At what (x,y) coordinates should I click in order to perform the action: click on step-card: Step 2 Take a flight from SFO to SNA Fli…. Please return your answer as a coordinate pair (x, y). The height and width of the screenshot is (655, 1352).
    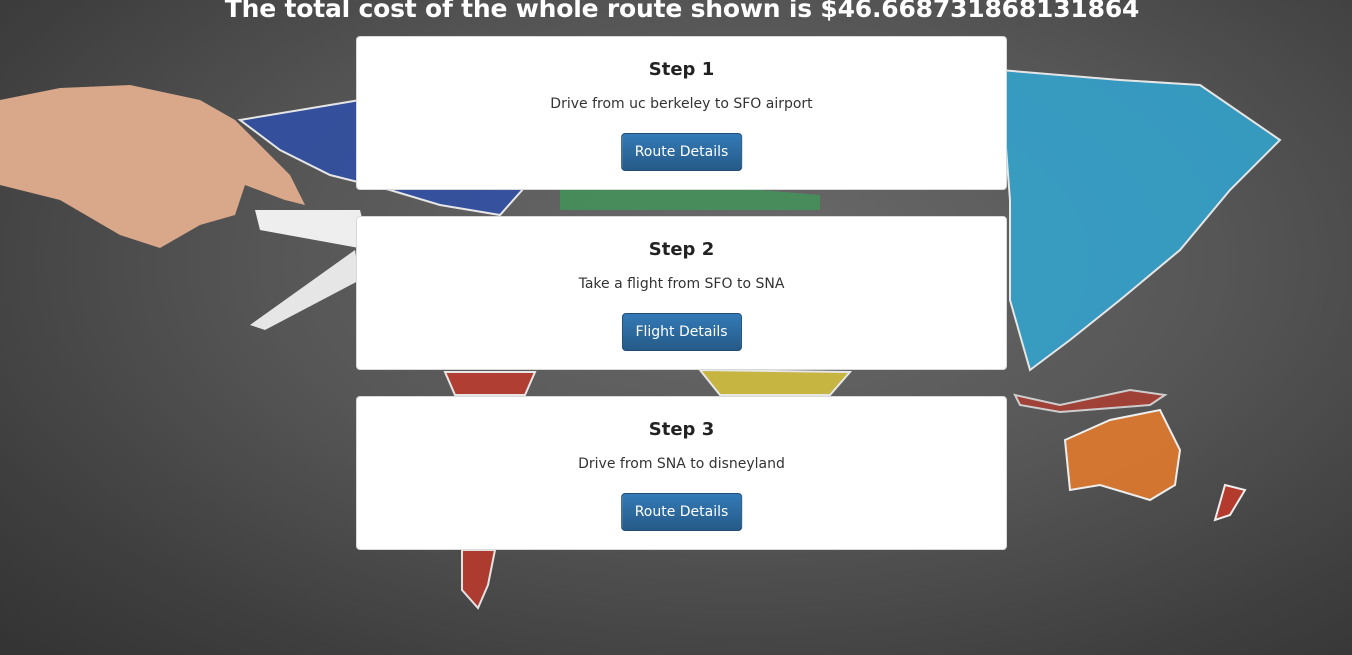
    Looking at the image, I should click on (681, 293).